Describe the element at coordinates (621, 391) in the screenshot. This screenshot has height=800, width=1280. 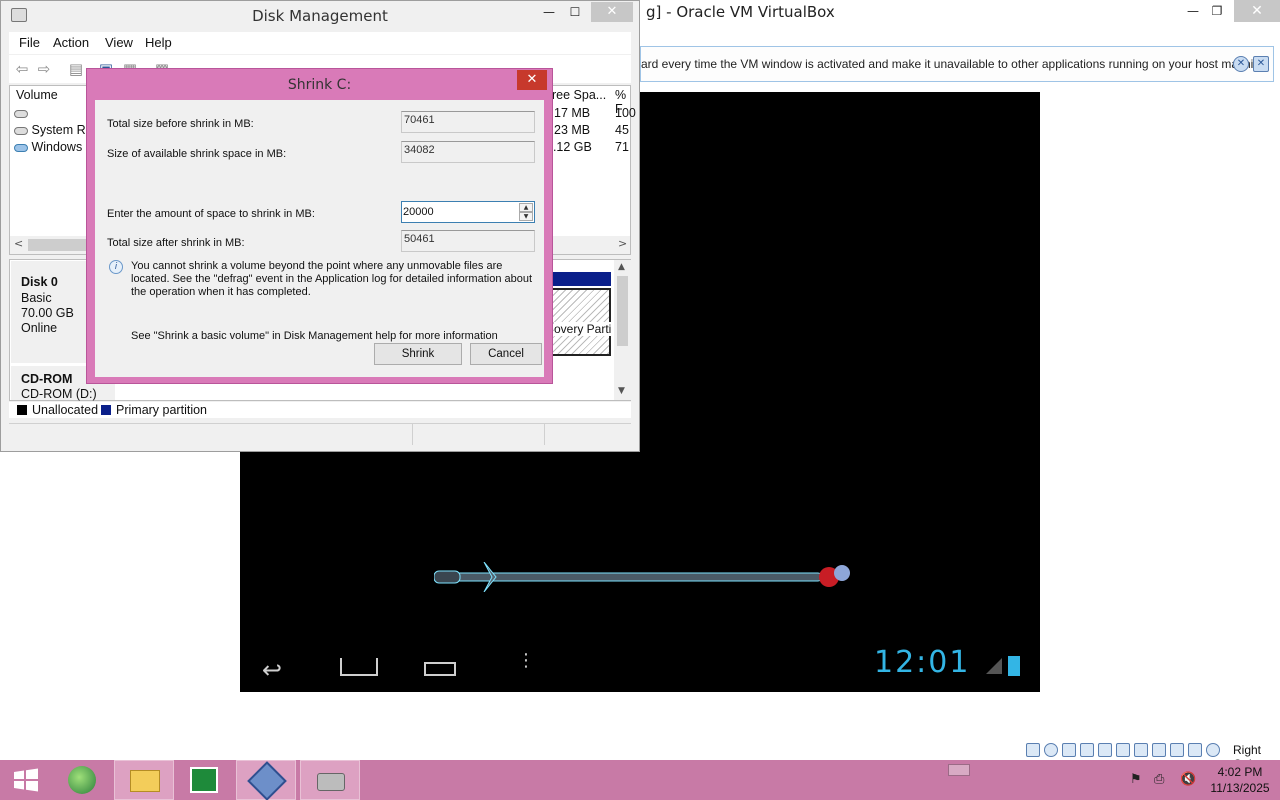
I see `scroll-down-icon: ▼` at that location.